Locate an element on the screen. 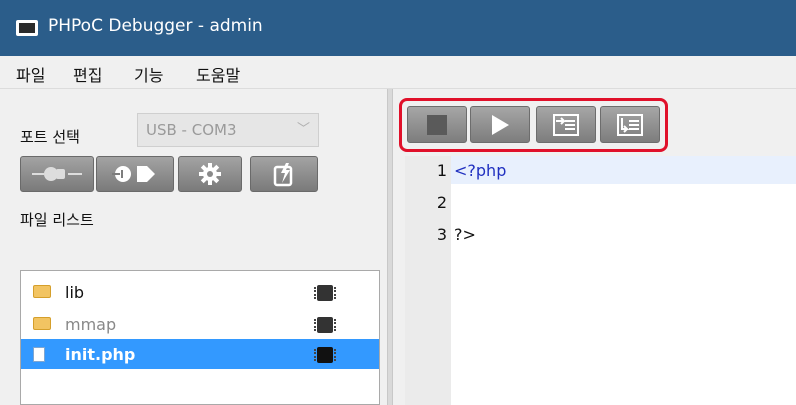  file-name: init.php is located at coordinates (100, 354).